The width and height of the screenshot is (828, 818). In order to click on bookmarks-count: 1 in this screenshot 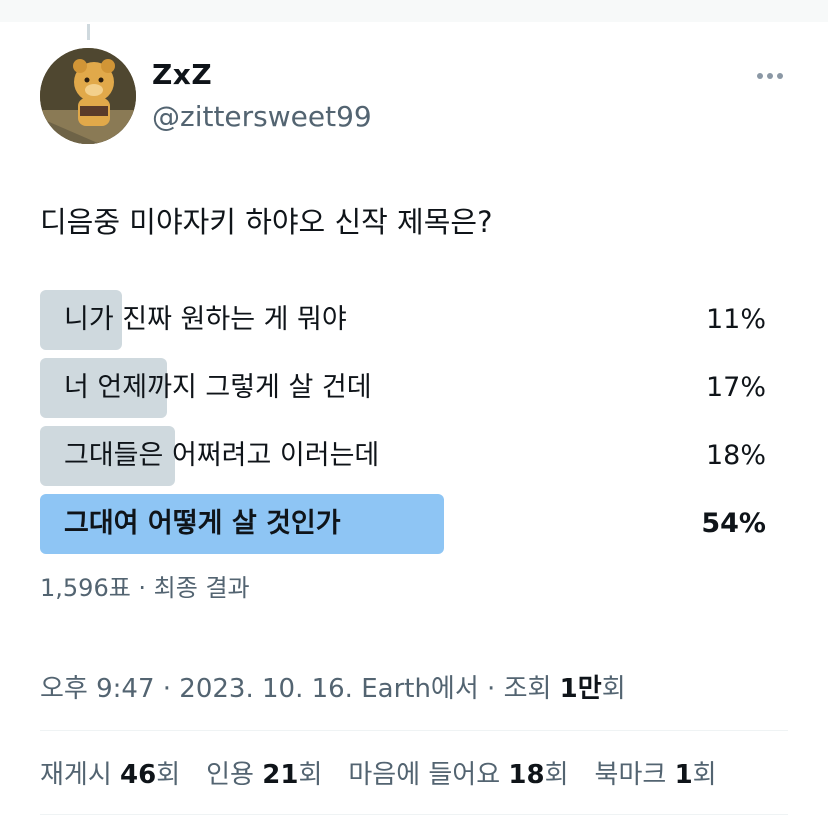, I will do `click(683, 775)`.